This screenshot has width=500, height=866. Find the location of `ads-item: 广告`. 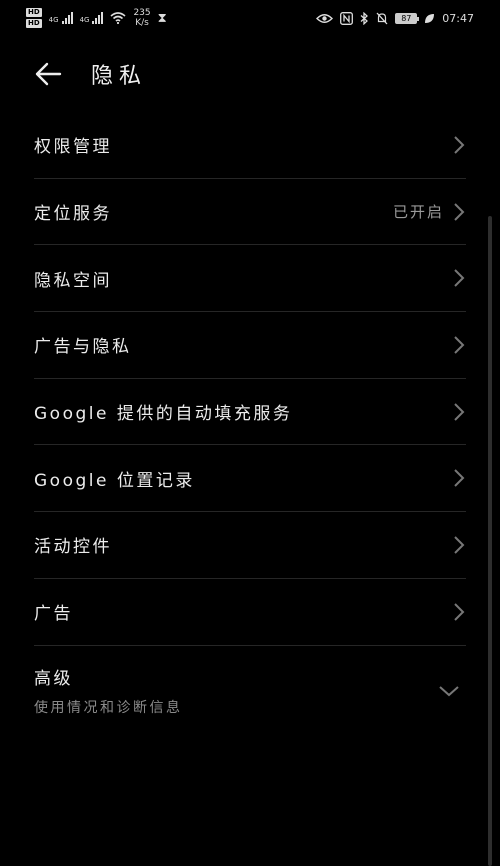

ads-item: 广告 is located at coordinates (250, 612).